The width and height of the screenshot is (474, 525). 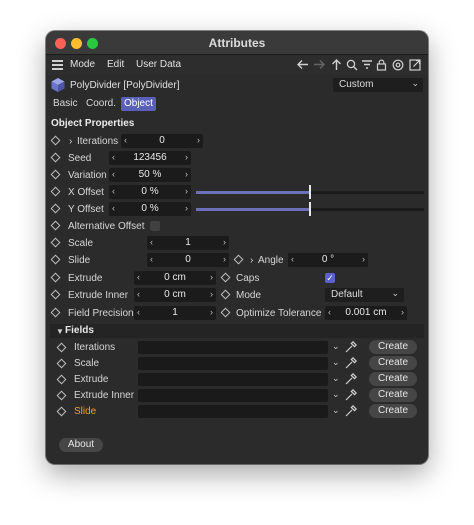 I want to click on extrude-inner-input: ‹ 0 cm ›, so click(x=175, y=295).